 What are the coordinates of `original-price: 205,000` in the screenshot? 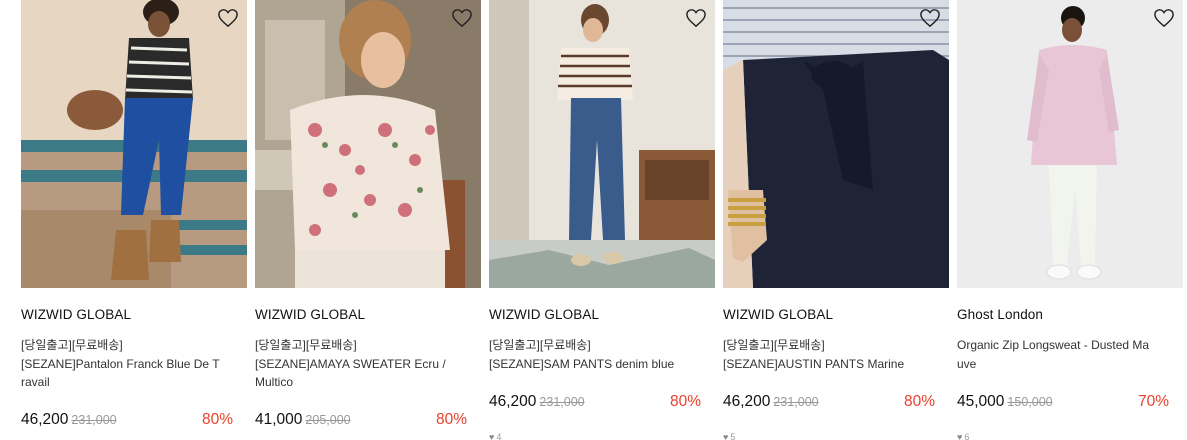 It's located at (328, 420).